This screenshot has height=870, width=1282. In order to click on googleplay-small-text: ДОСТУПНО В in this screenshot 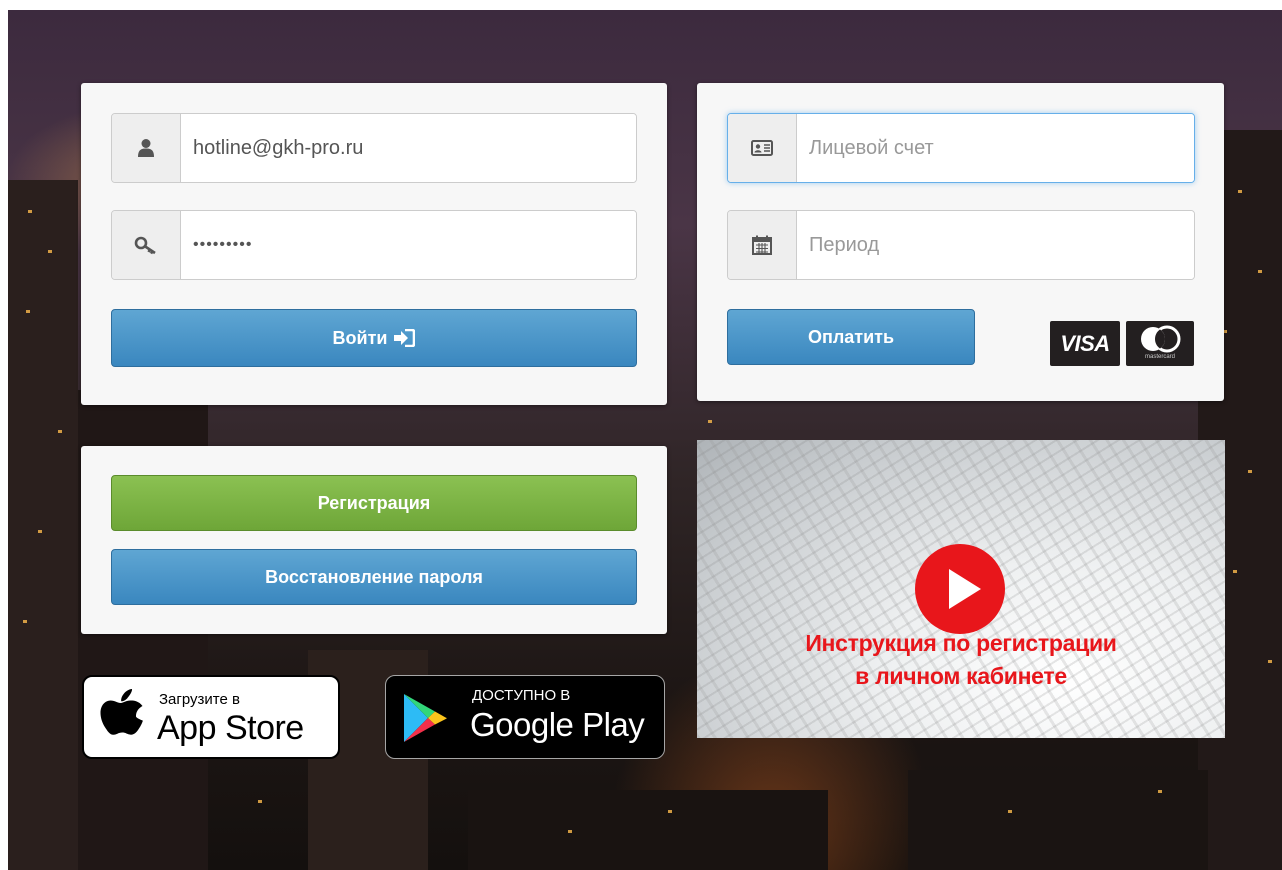, I will do `click(521, 695)`.